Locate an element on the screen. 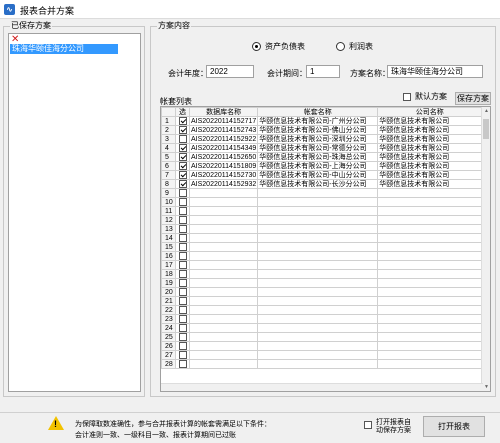  table-row: 19 is located at coordinates (322, 283).